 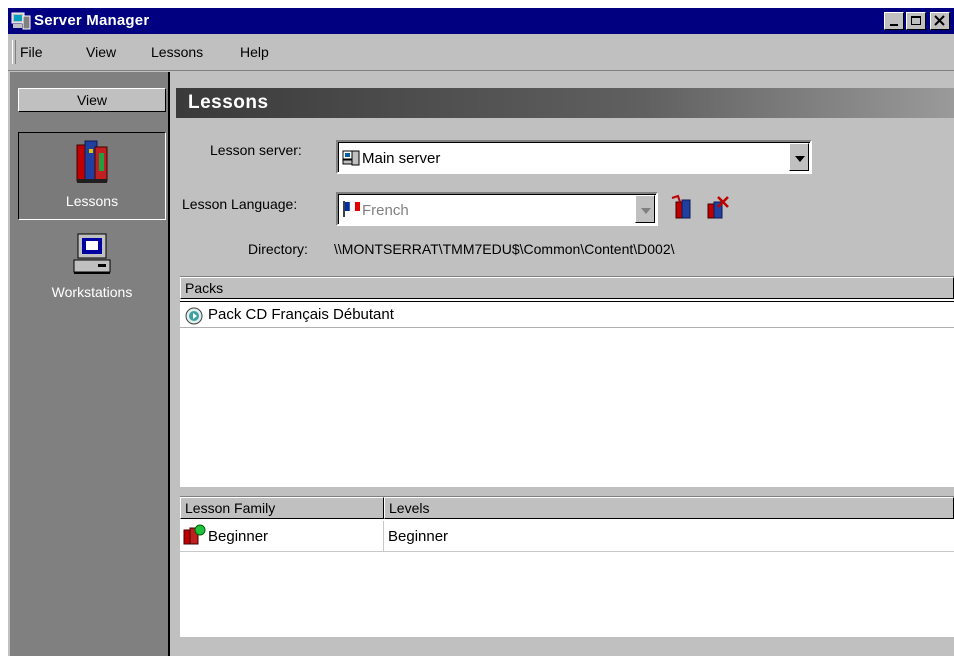 I want to click on levels-cell: Beginner, so click(x=418, y=536).